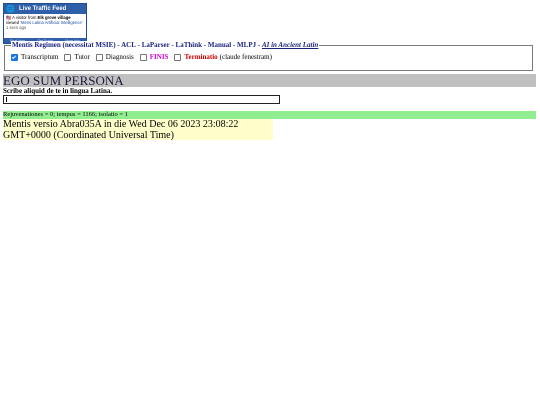  Describe the element at coordinates (245, 57) in the screenshot. I see `terminatio-note: (claude fenestram)` at that location.